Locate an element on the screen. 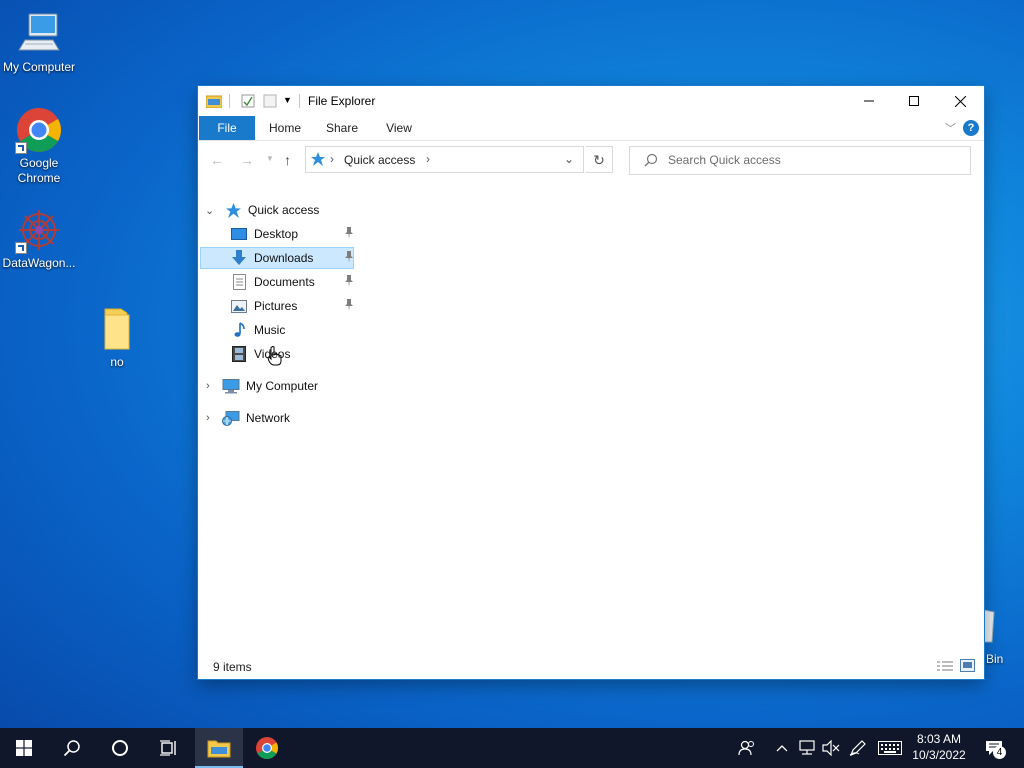 This screenshot has height=768, width=1024. touch-keyboard-icon is located at coordinates (890, 748).